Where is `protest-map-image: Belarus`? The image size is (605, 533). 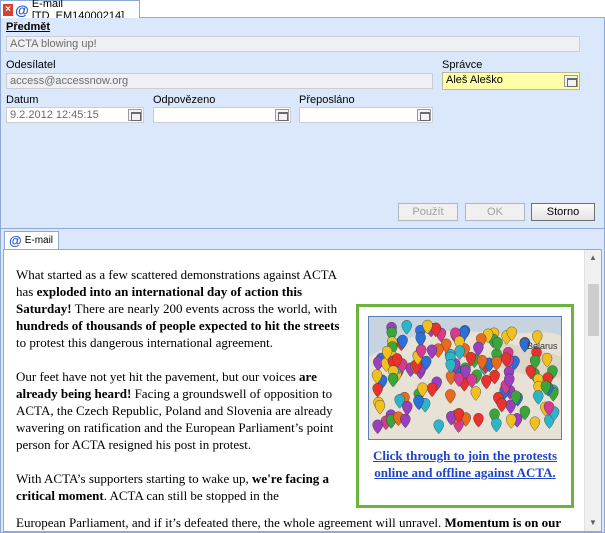
protest-map-image: Belarus is located at coordinates (465, 378).